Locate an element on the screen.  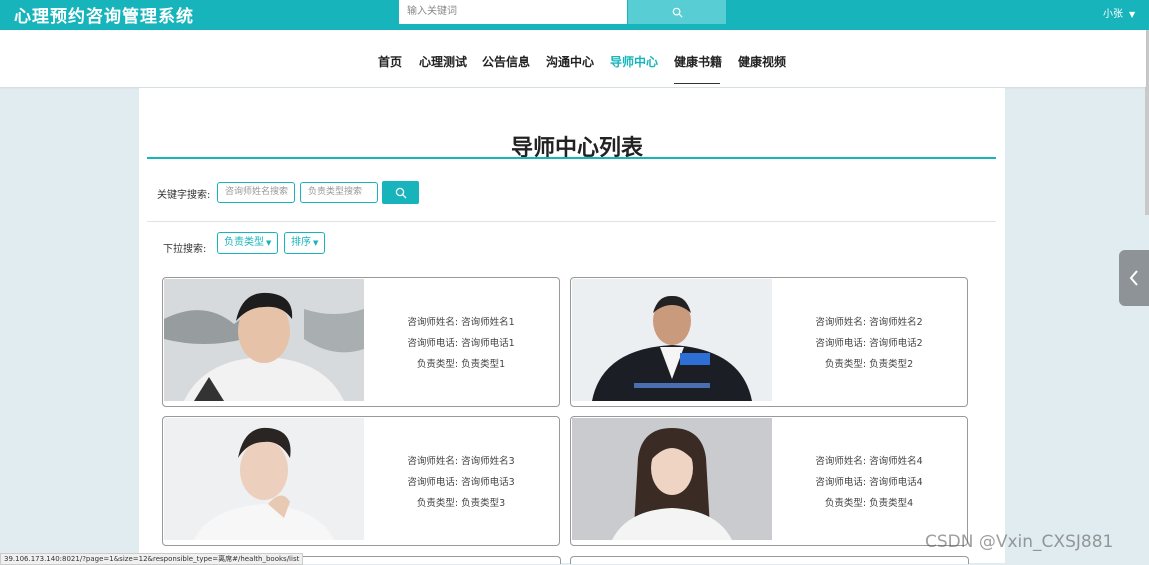
header-search-input: 输入关键词 is located at coordinates (513, 12).